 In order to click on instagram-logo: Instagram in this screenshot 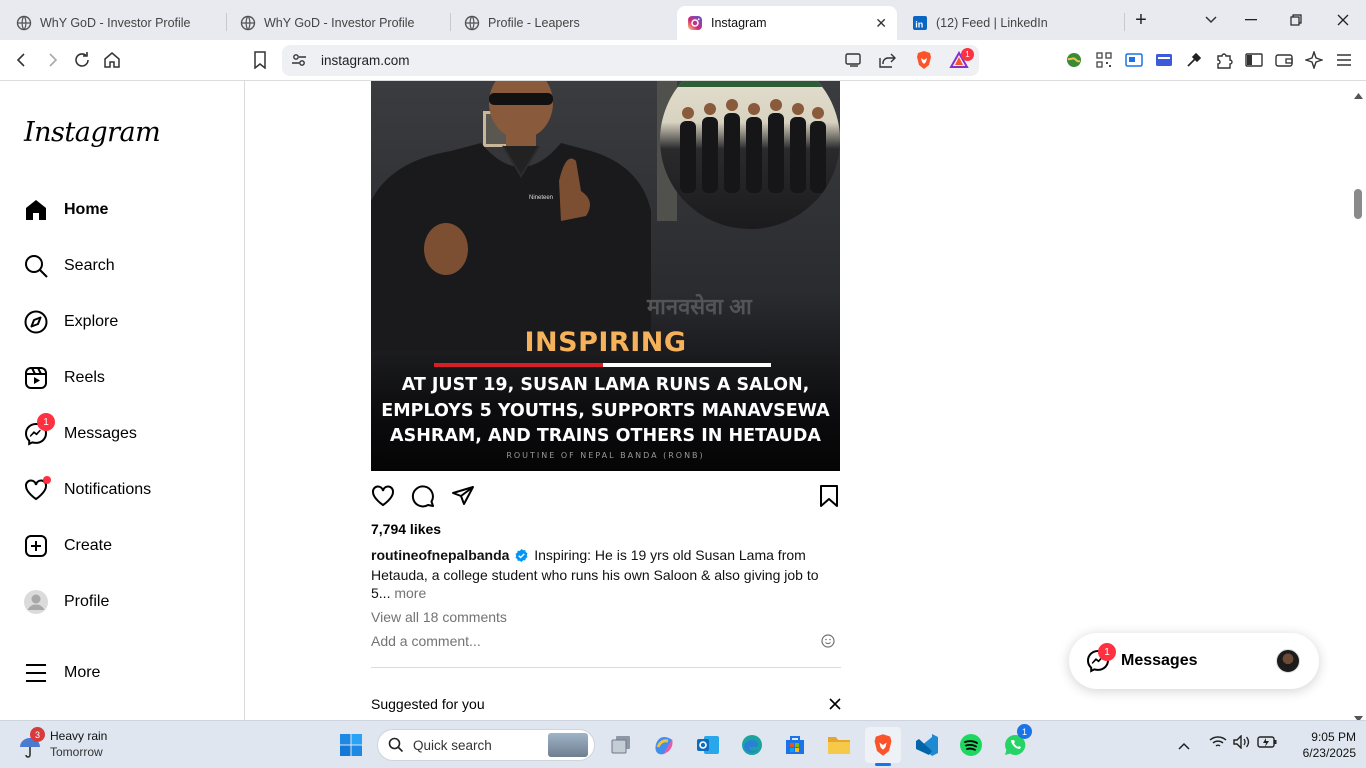, I will do `click(92, 132)`.